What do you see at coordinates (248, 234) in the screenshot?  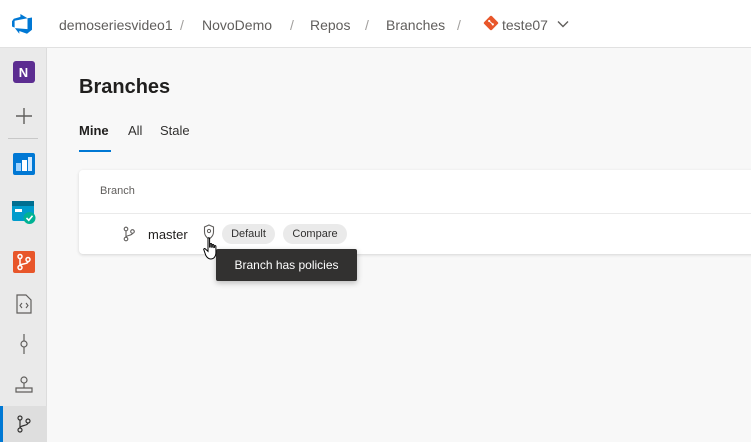 I see `default-badge: Default` at bounding box center [248, 234].